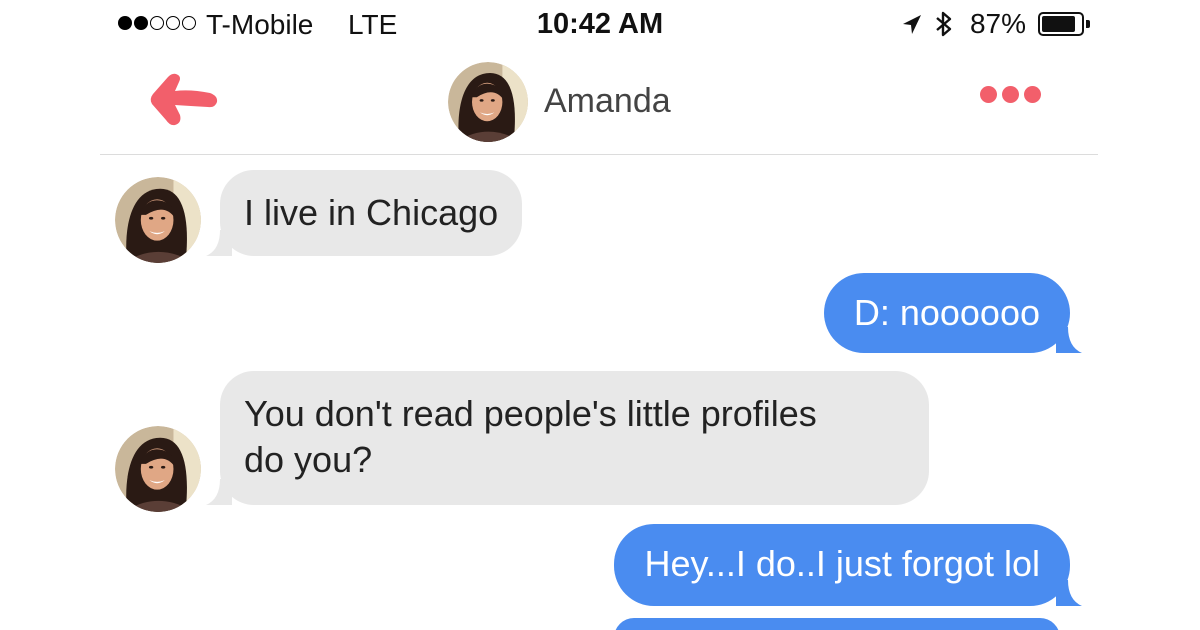 The height and width of the screenshot is (630, 1200). I want to click on message-bubble-incoming: I live in Chicago, so click(364, 213).